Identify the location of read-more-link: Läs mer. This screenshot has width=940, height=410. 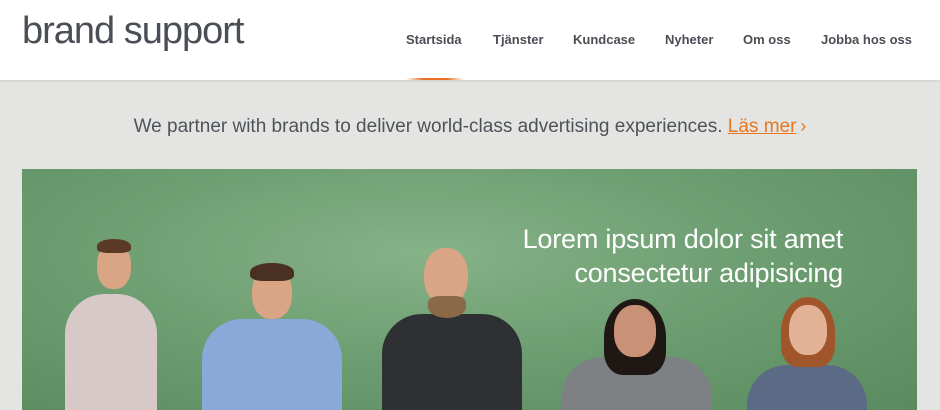
(762, 126).